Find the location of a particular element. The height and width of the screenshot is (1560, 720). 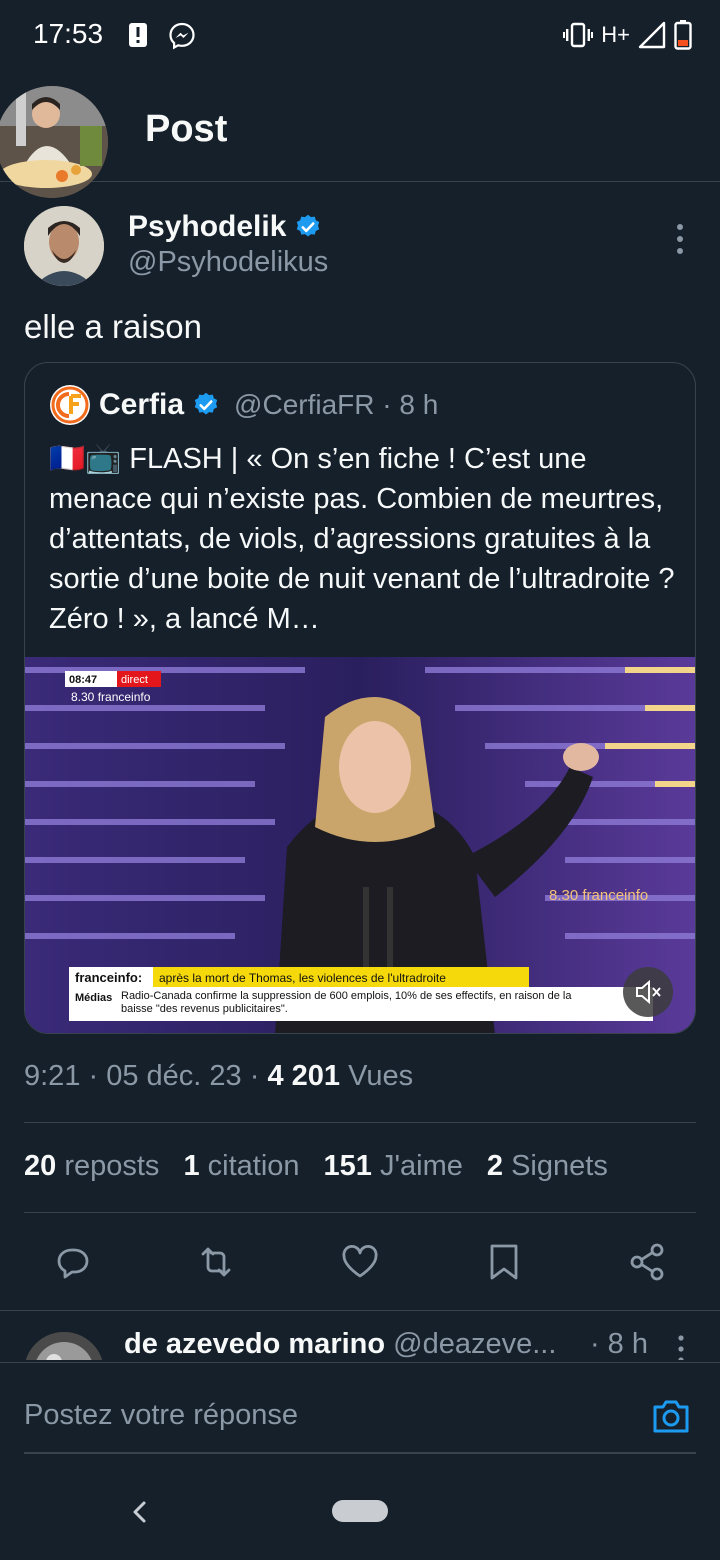

video-show-watermark: 8.30 franceinfo is located at coordinates (598, 895).